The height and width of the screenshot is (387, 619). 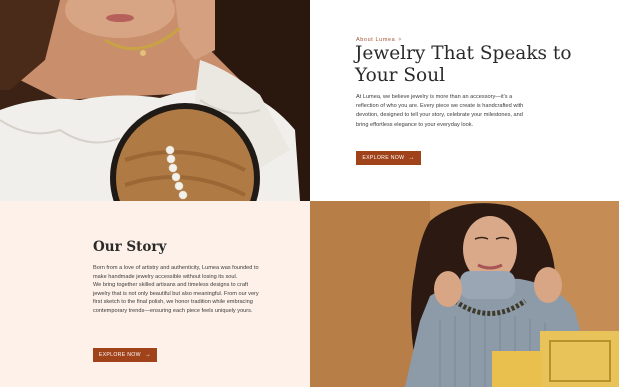 I want to click on story-explore-button: EXPLORE NOW →, so click(x=125, y=355).